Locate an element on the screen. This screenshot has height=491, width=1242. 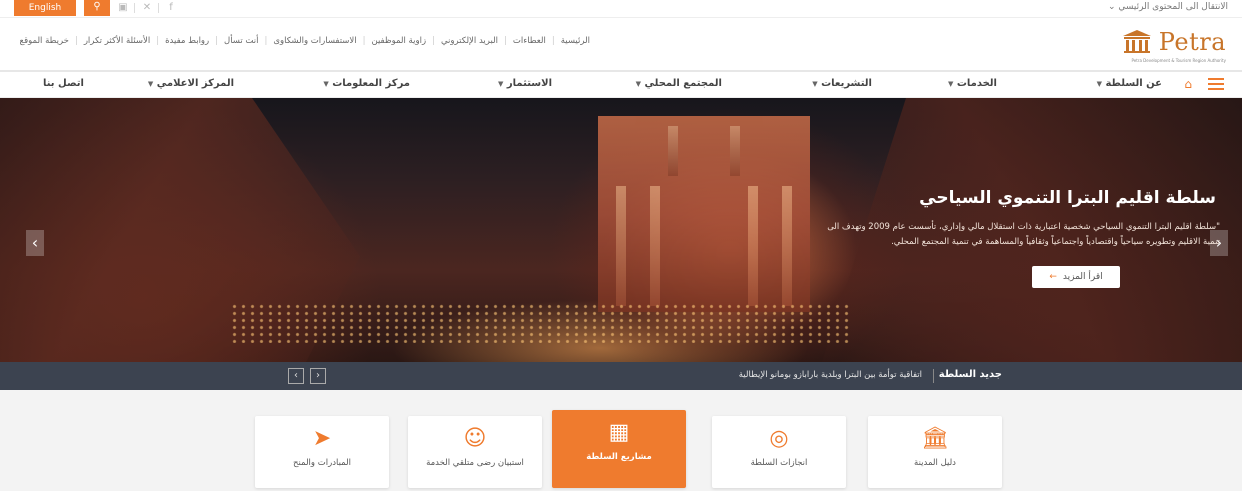
quick-link-ask: أنت تسأل is located at coordinates (241, 41).